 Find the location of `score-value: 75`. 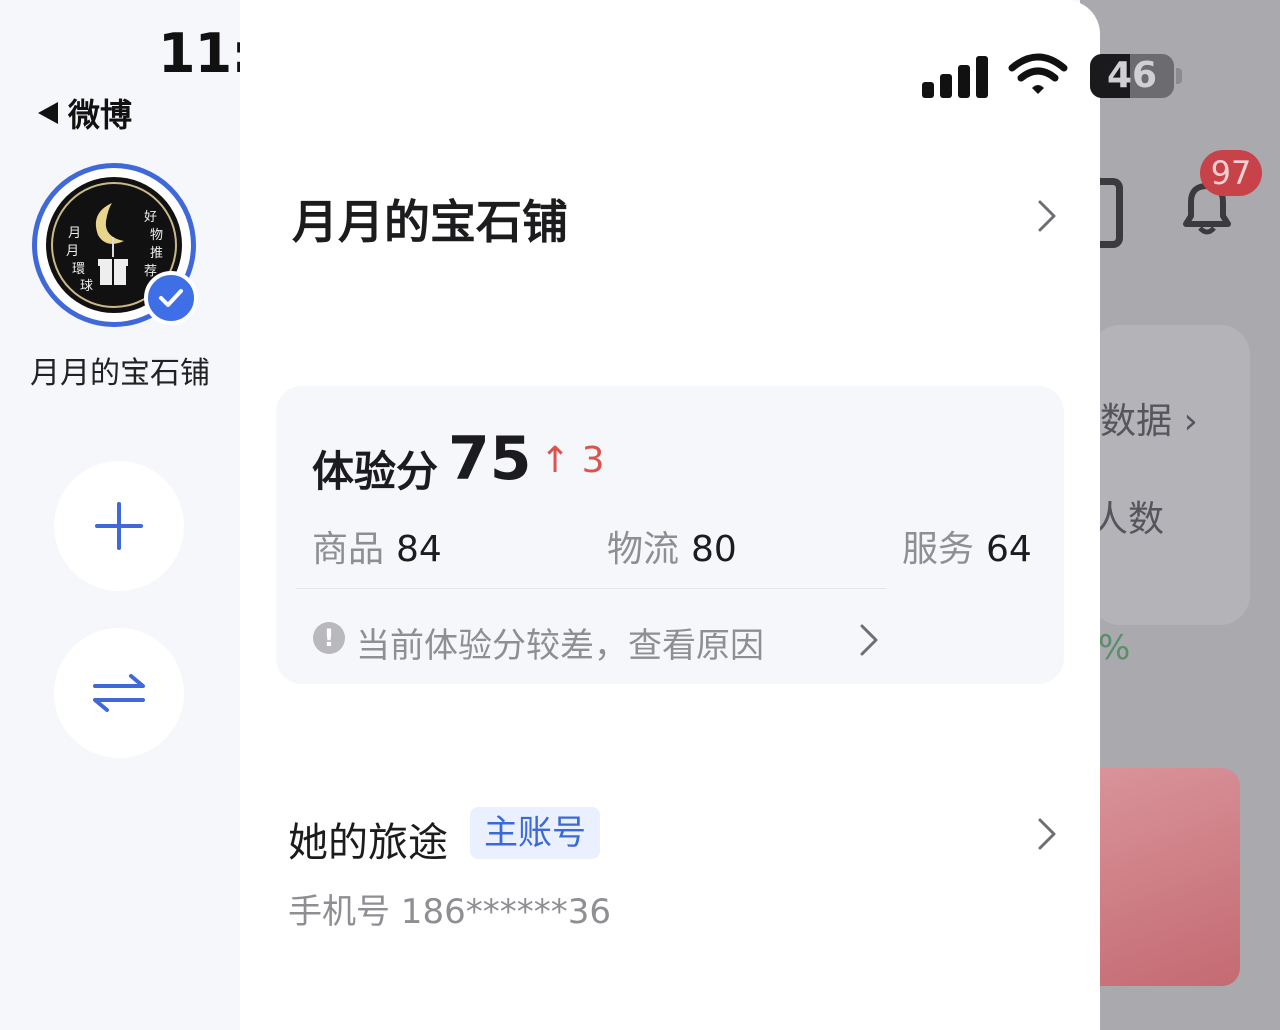

score-value: 75 is located at coordinates (490, 459).